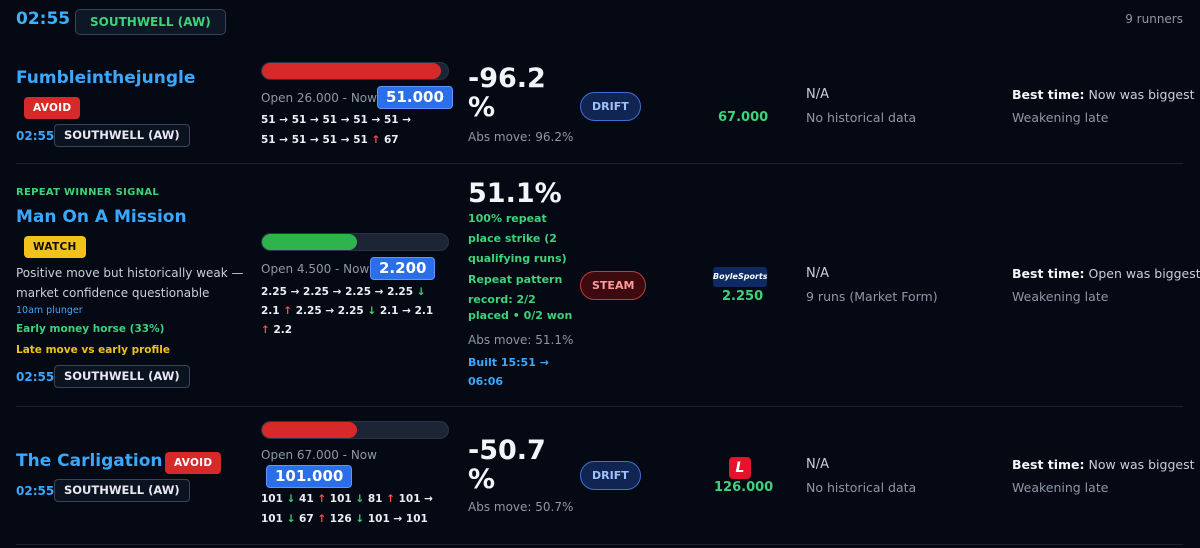  I want to click on now-price-pill: 51.000, so click(415, 97).